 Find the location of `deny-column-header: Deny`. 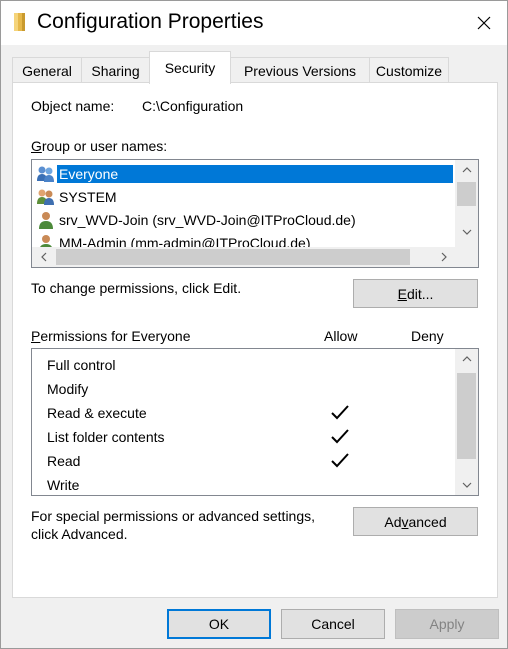

deny-column-header: Deny is located at coordinates (427, 336).